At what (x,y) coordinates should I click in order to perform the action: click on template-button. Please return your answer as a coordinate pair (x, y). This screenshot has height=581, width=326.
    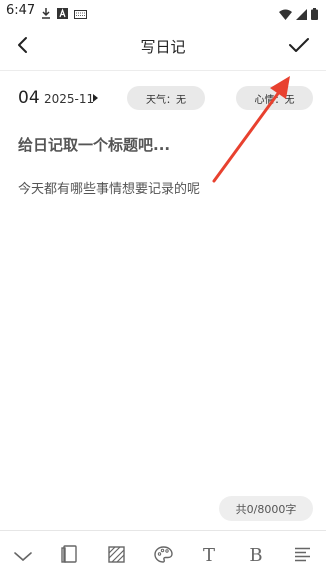
    Looking at the image, I should click on (69, 556).